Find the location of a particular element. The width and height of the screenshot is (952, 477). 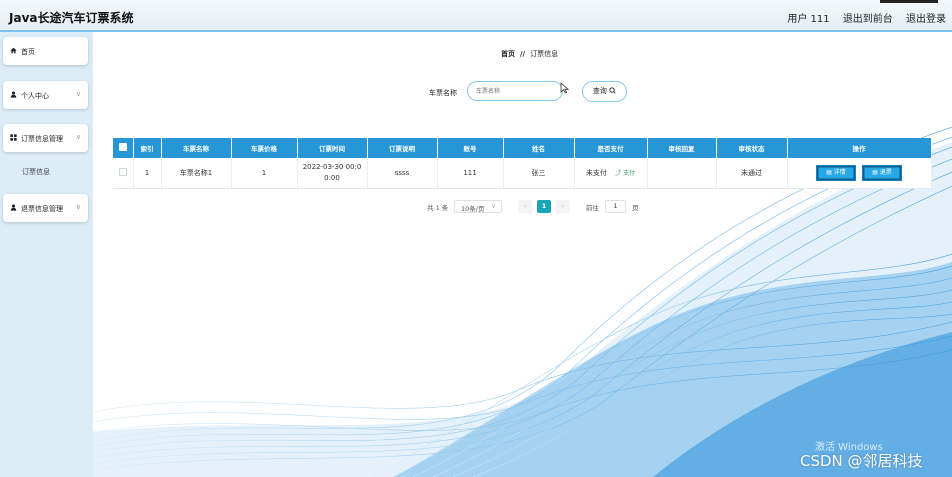

detail-button-label: 详情 is located at coordinates (839, 172).